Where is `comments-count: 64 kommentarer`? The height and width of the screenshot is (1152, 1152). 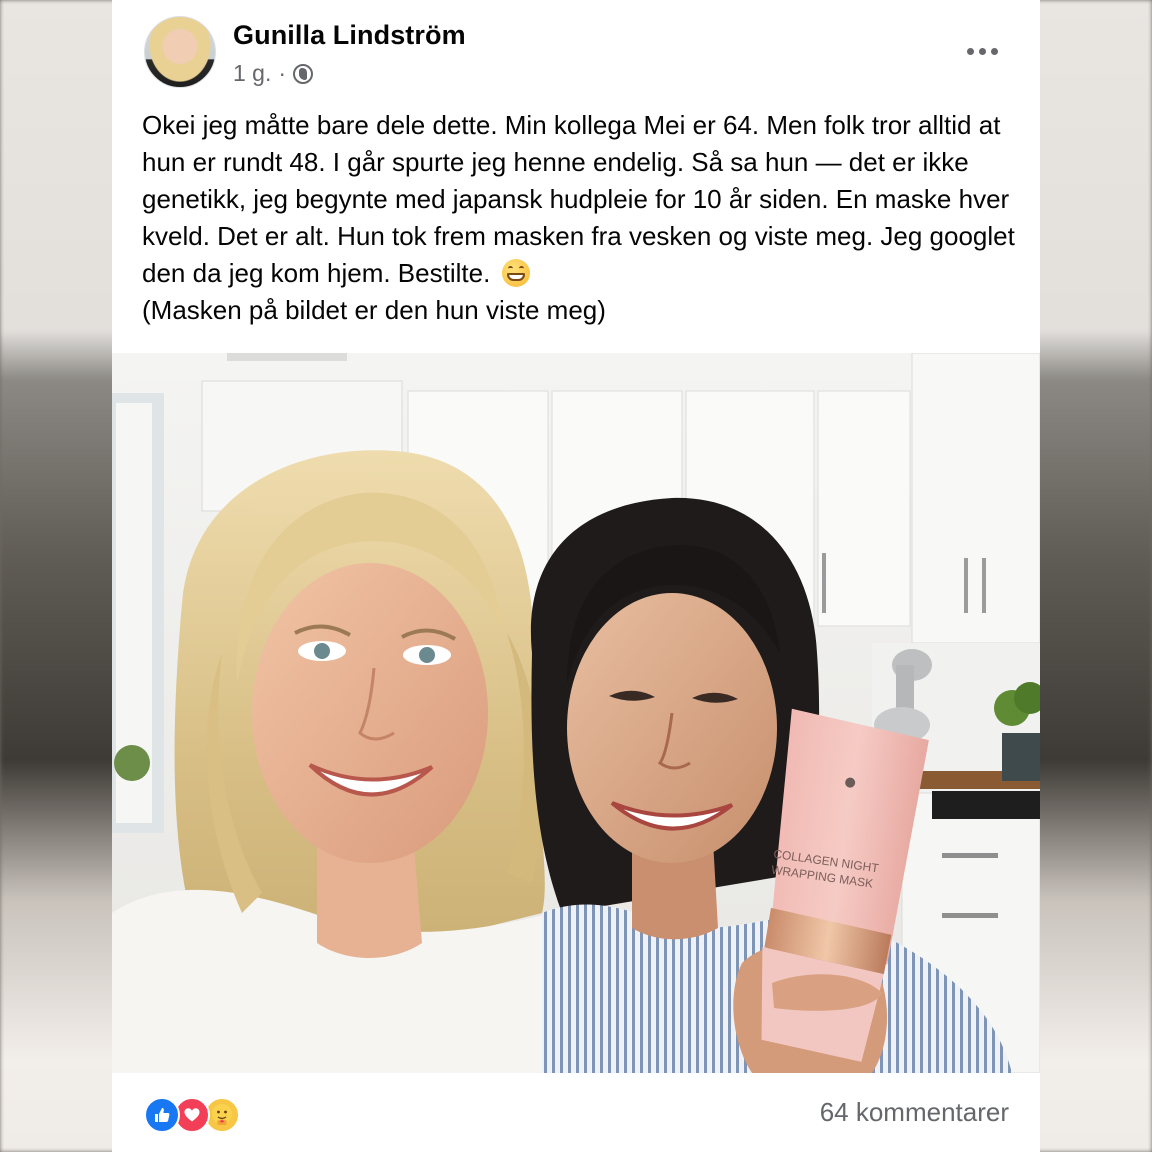 comments-count: 64 kommentarer is located at coordinates (914, 1112).